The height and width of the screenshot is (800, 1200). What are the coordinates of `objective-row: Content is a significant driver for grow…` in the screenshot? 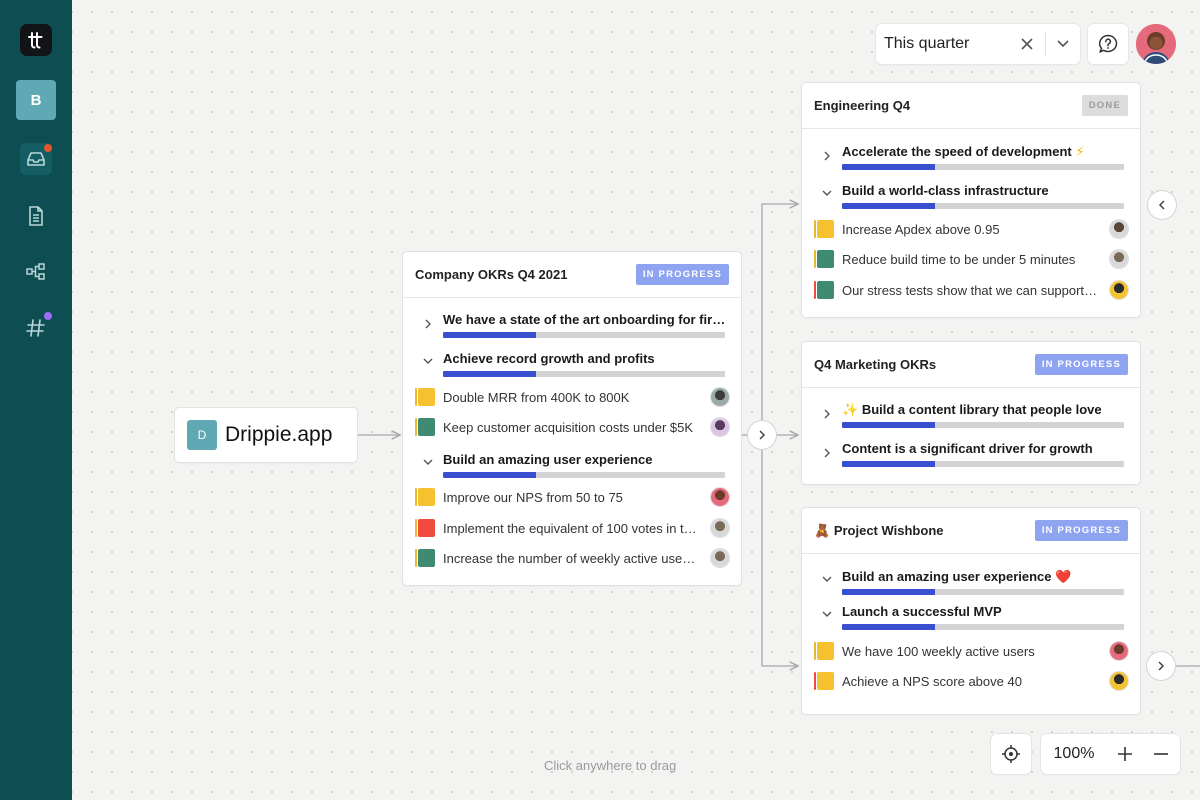 It's located at (971, 459).